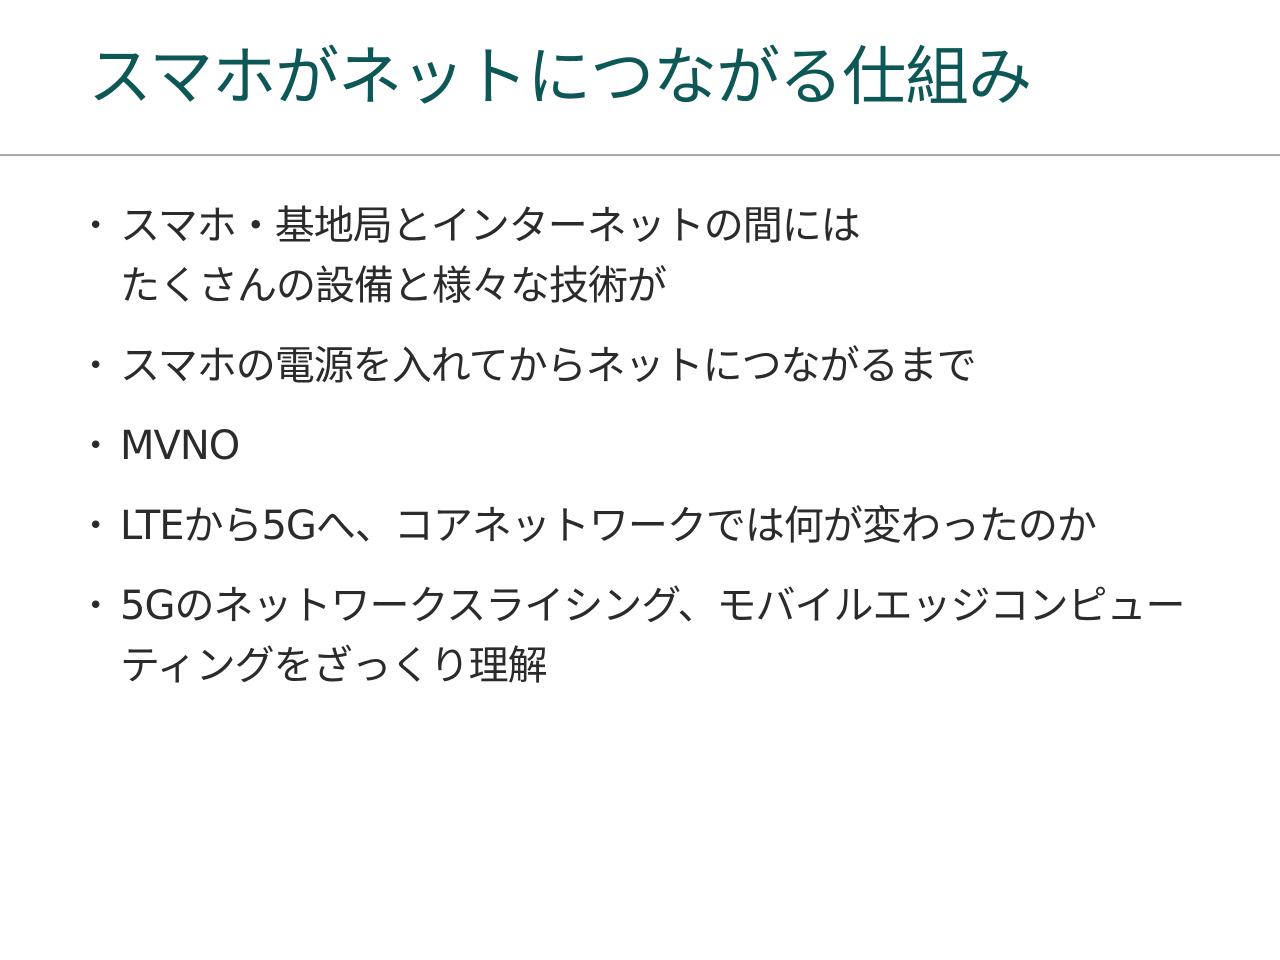 This screenshot has height=960, width=1280. What do you see at coordinates (490, 256) in the screenshot?
I see `bullet-text: スマホ・基地局とインターネットの間には たくさんの設備と様々な技術が` at bounding box center [490, 256].